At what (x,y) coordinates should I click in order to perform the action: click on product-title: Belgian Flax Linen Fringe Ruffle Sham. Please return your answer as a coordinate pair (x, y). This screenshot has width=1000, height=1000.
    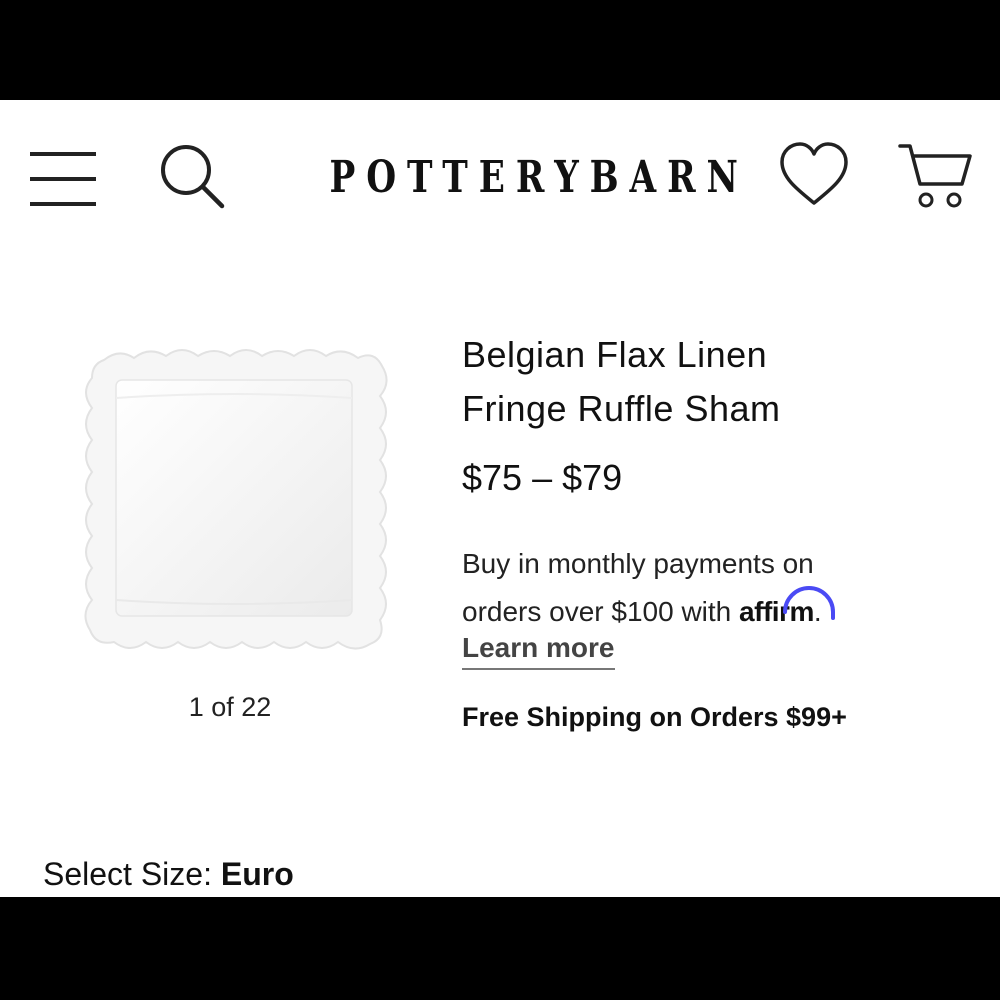
    Looking at the image, I should click on (712, 382).